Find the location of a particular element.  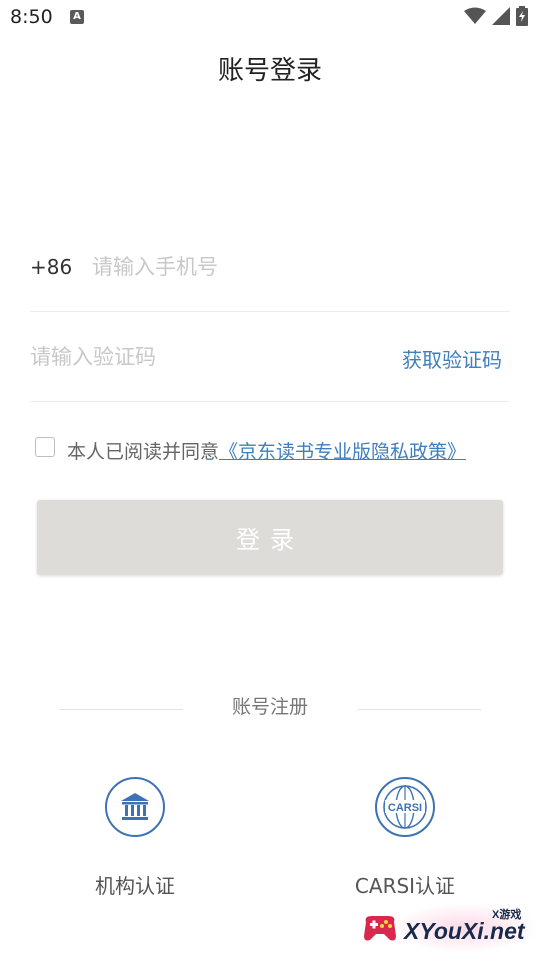

agreement-text: 本人已阅读并同意《京东读书专业版隐私政策》 is located at coordinates (266, 450).